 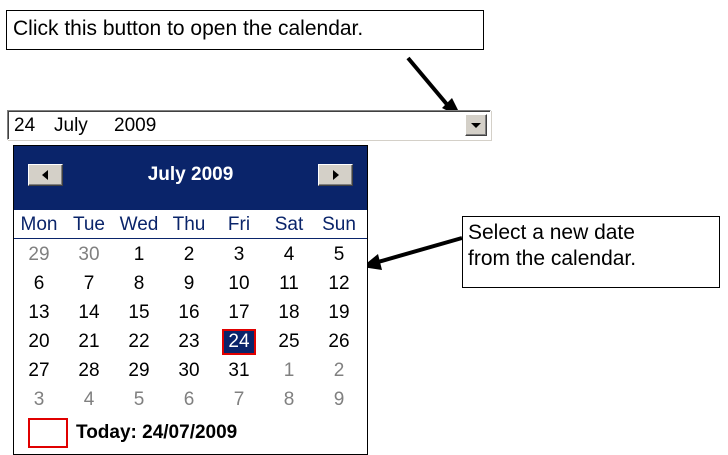 What do you see at coordinates (289, 313) in the screenshot?
I see `calendar-day: 18` at bounding box center [289, 313].